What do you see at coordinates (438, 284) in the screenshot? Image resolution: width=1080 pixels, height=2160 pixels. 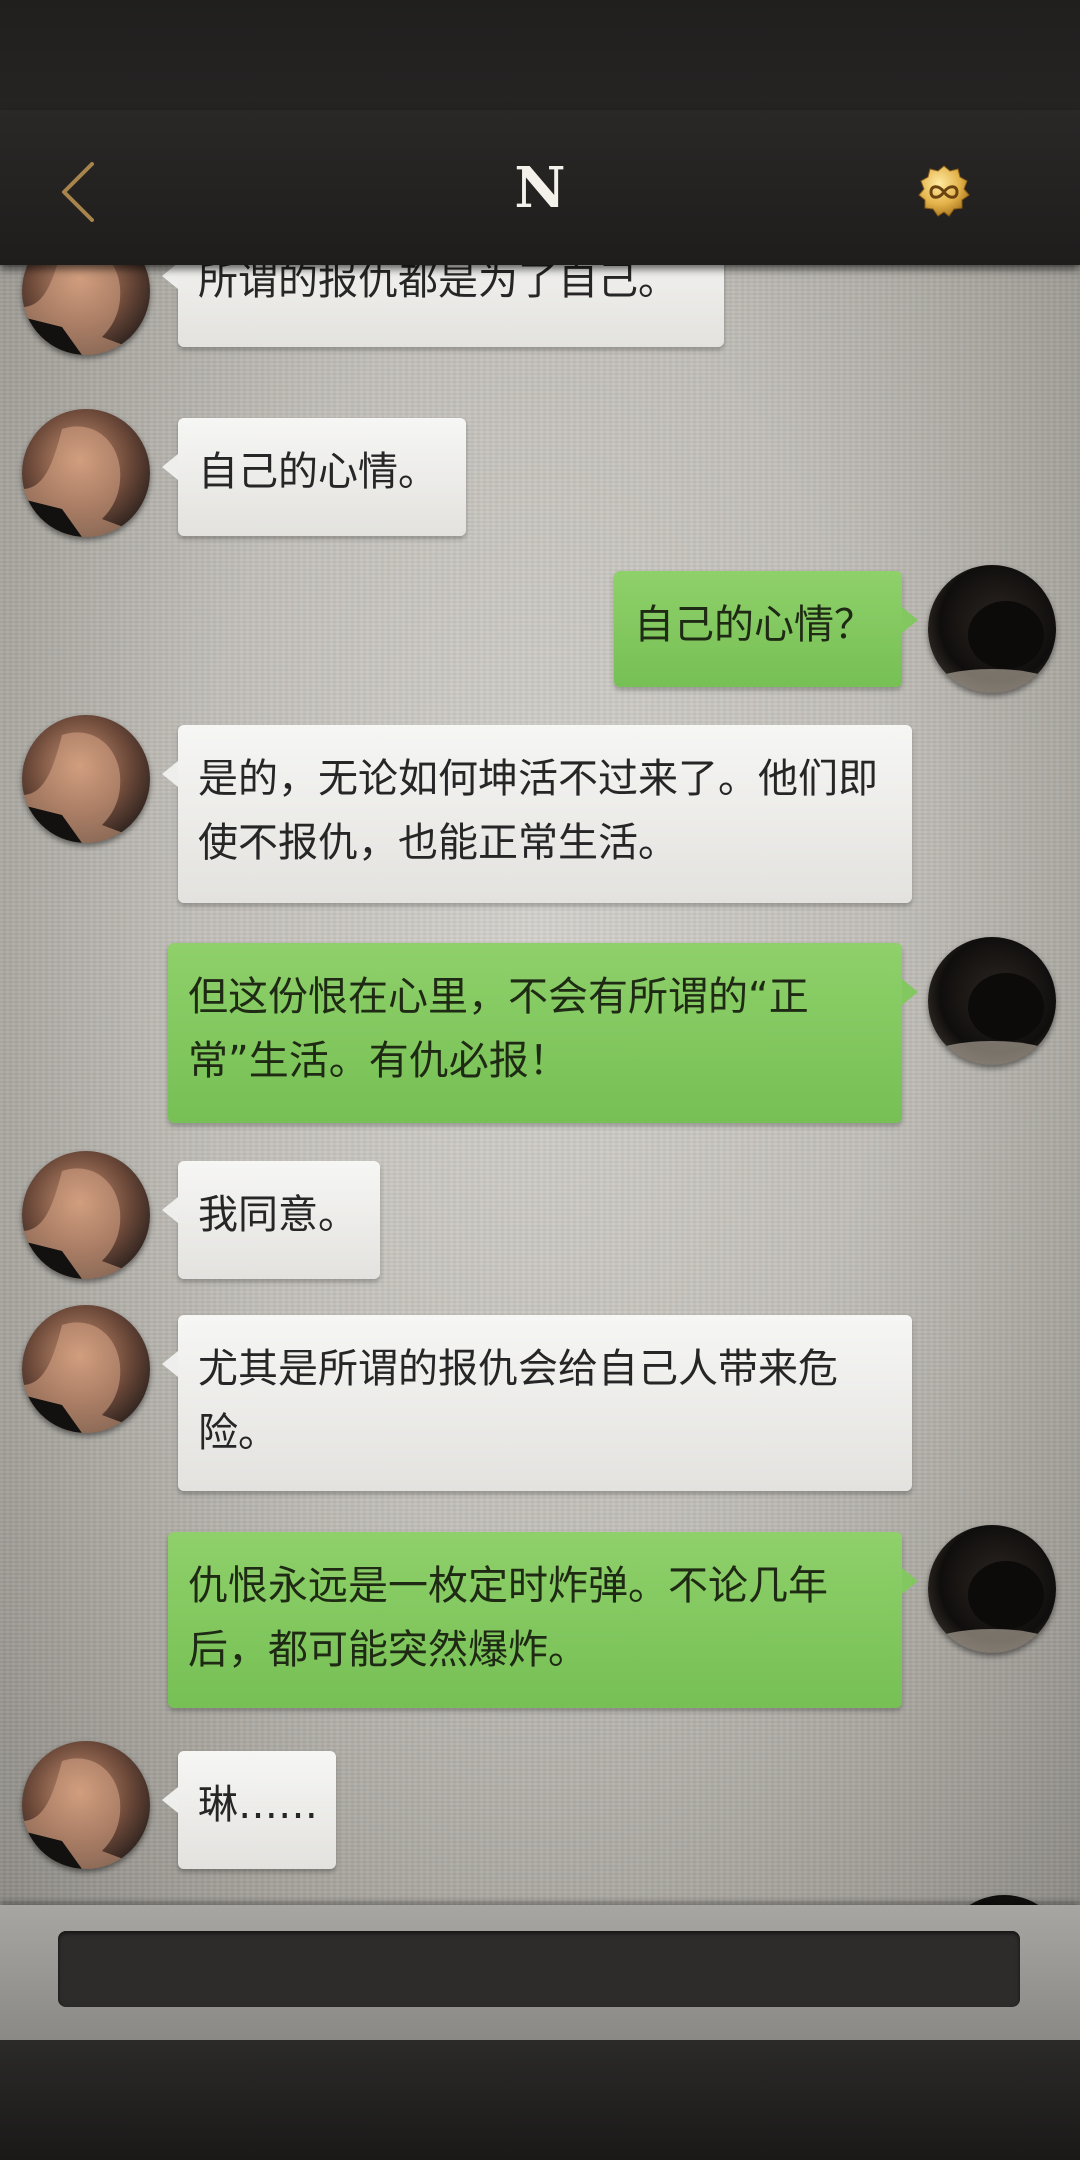 I see `message-text: 所谓的报仇都是为了自己。` at bounding box center [438, 284].